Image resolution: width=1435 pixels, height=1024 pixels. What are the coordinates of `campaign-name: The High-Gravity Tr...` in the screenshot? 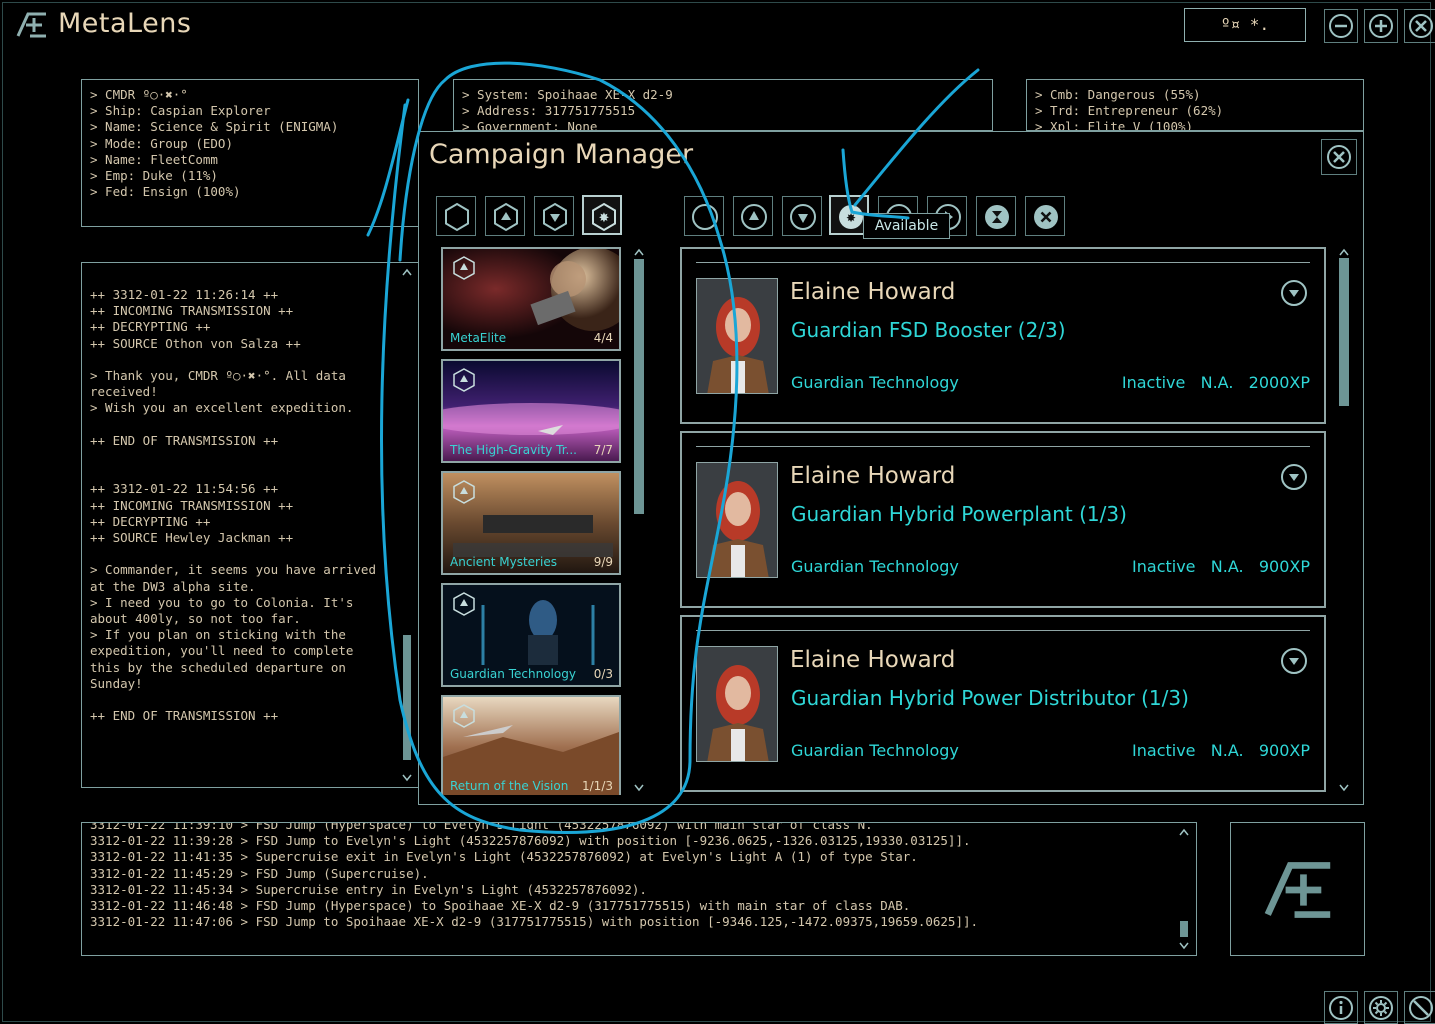 It's located at (513, 450).